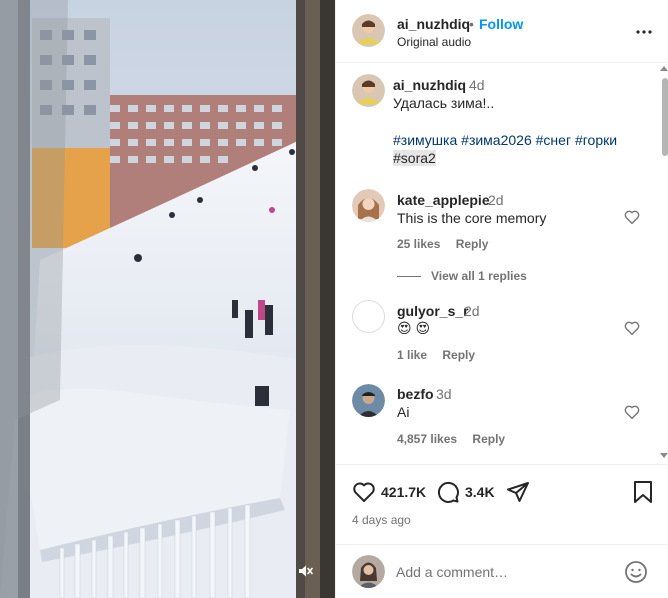  Describe the element at coordinates (415, 394) in the screenshot. I see `comment-username: bezfo` at that location.